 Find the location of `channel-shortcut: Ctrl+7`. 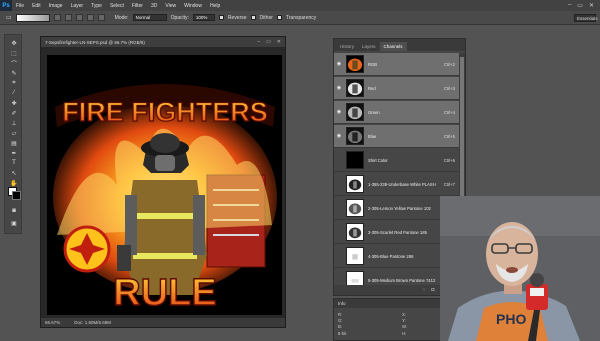

channel-shortcut: Ctrl+7 is located at coordinates (449, 184).